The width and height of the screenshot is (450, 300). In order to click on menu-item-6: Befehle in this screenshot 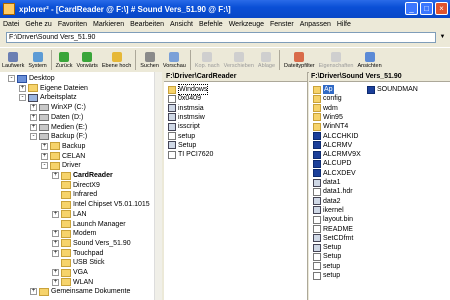, I will do `click(211, 24)`.